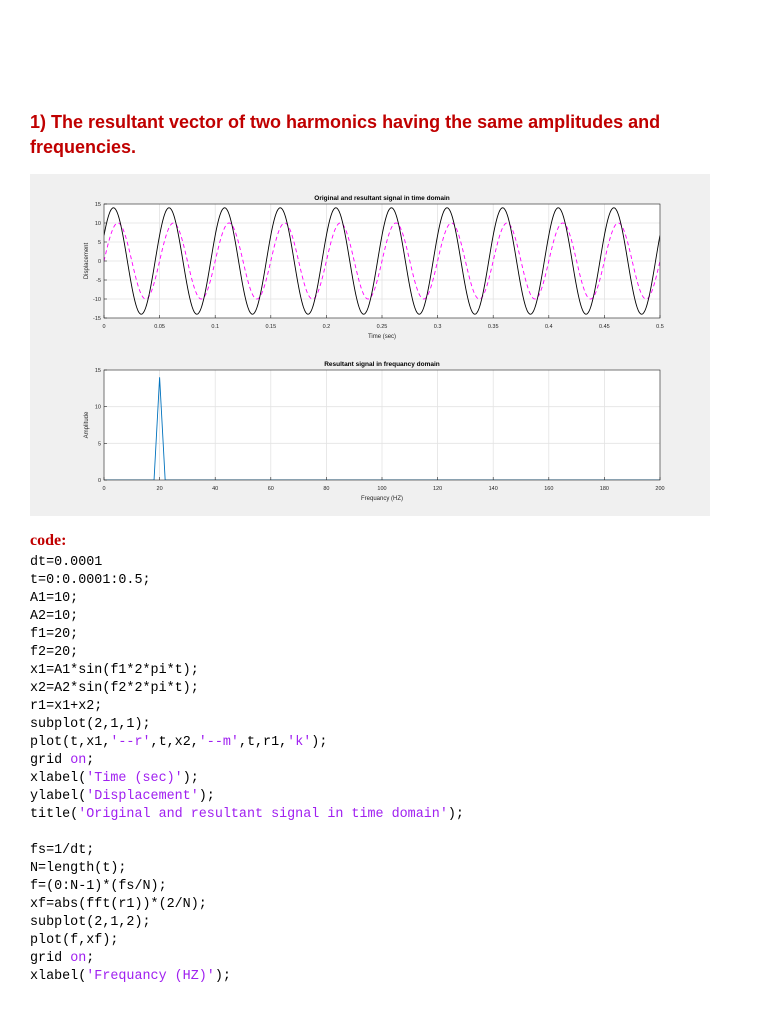 Image resolution: width=768 pixels, height=1024 pixels. What do you see at coordinates (548, 489) in the screenshot?
I see `plot2-xtick-label: 160` at bounding box center [548, 489].